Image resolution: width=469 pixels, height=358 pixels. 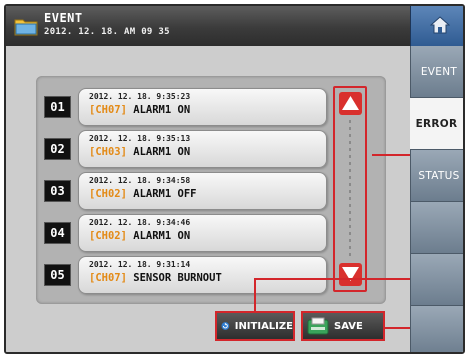 I want to click on event-bubble: 2012. 12. 18. 9:35:13 [CH03] ALARM1 ON, so click(x=202, y=149).